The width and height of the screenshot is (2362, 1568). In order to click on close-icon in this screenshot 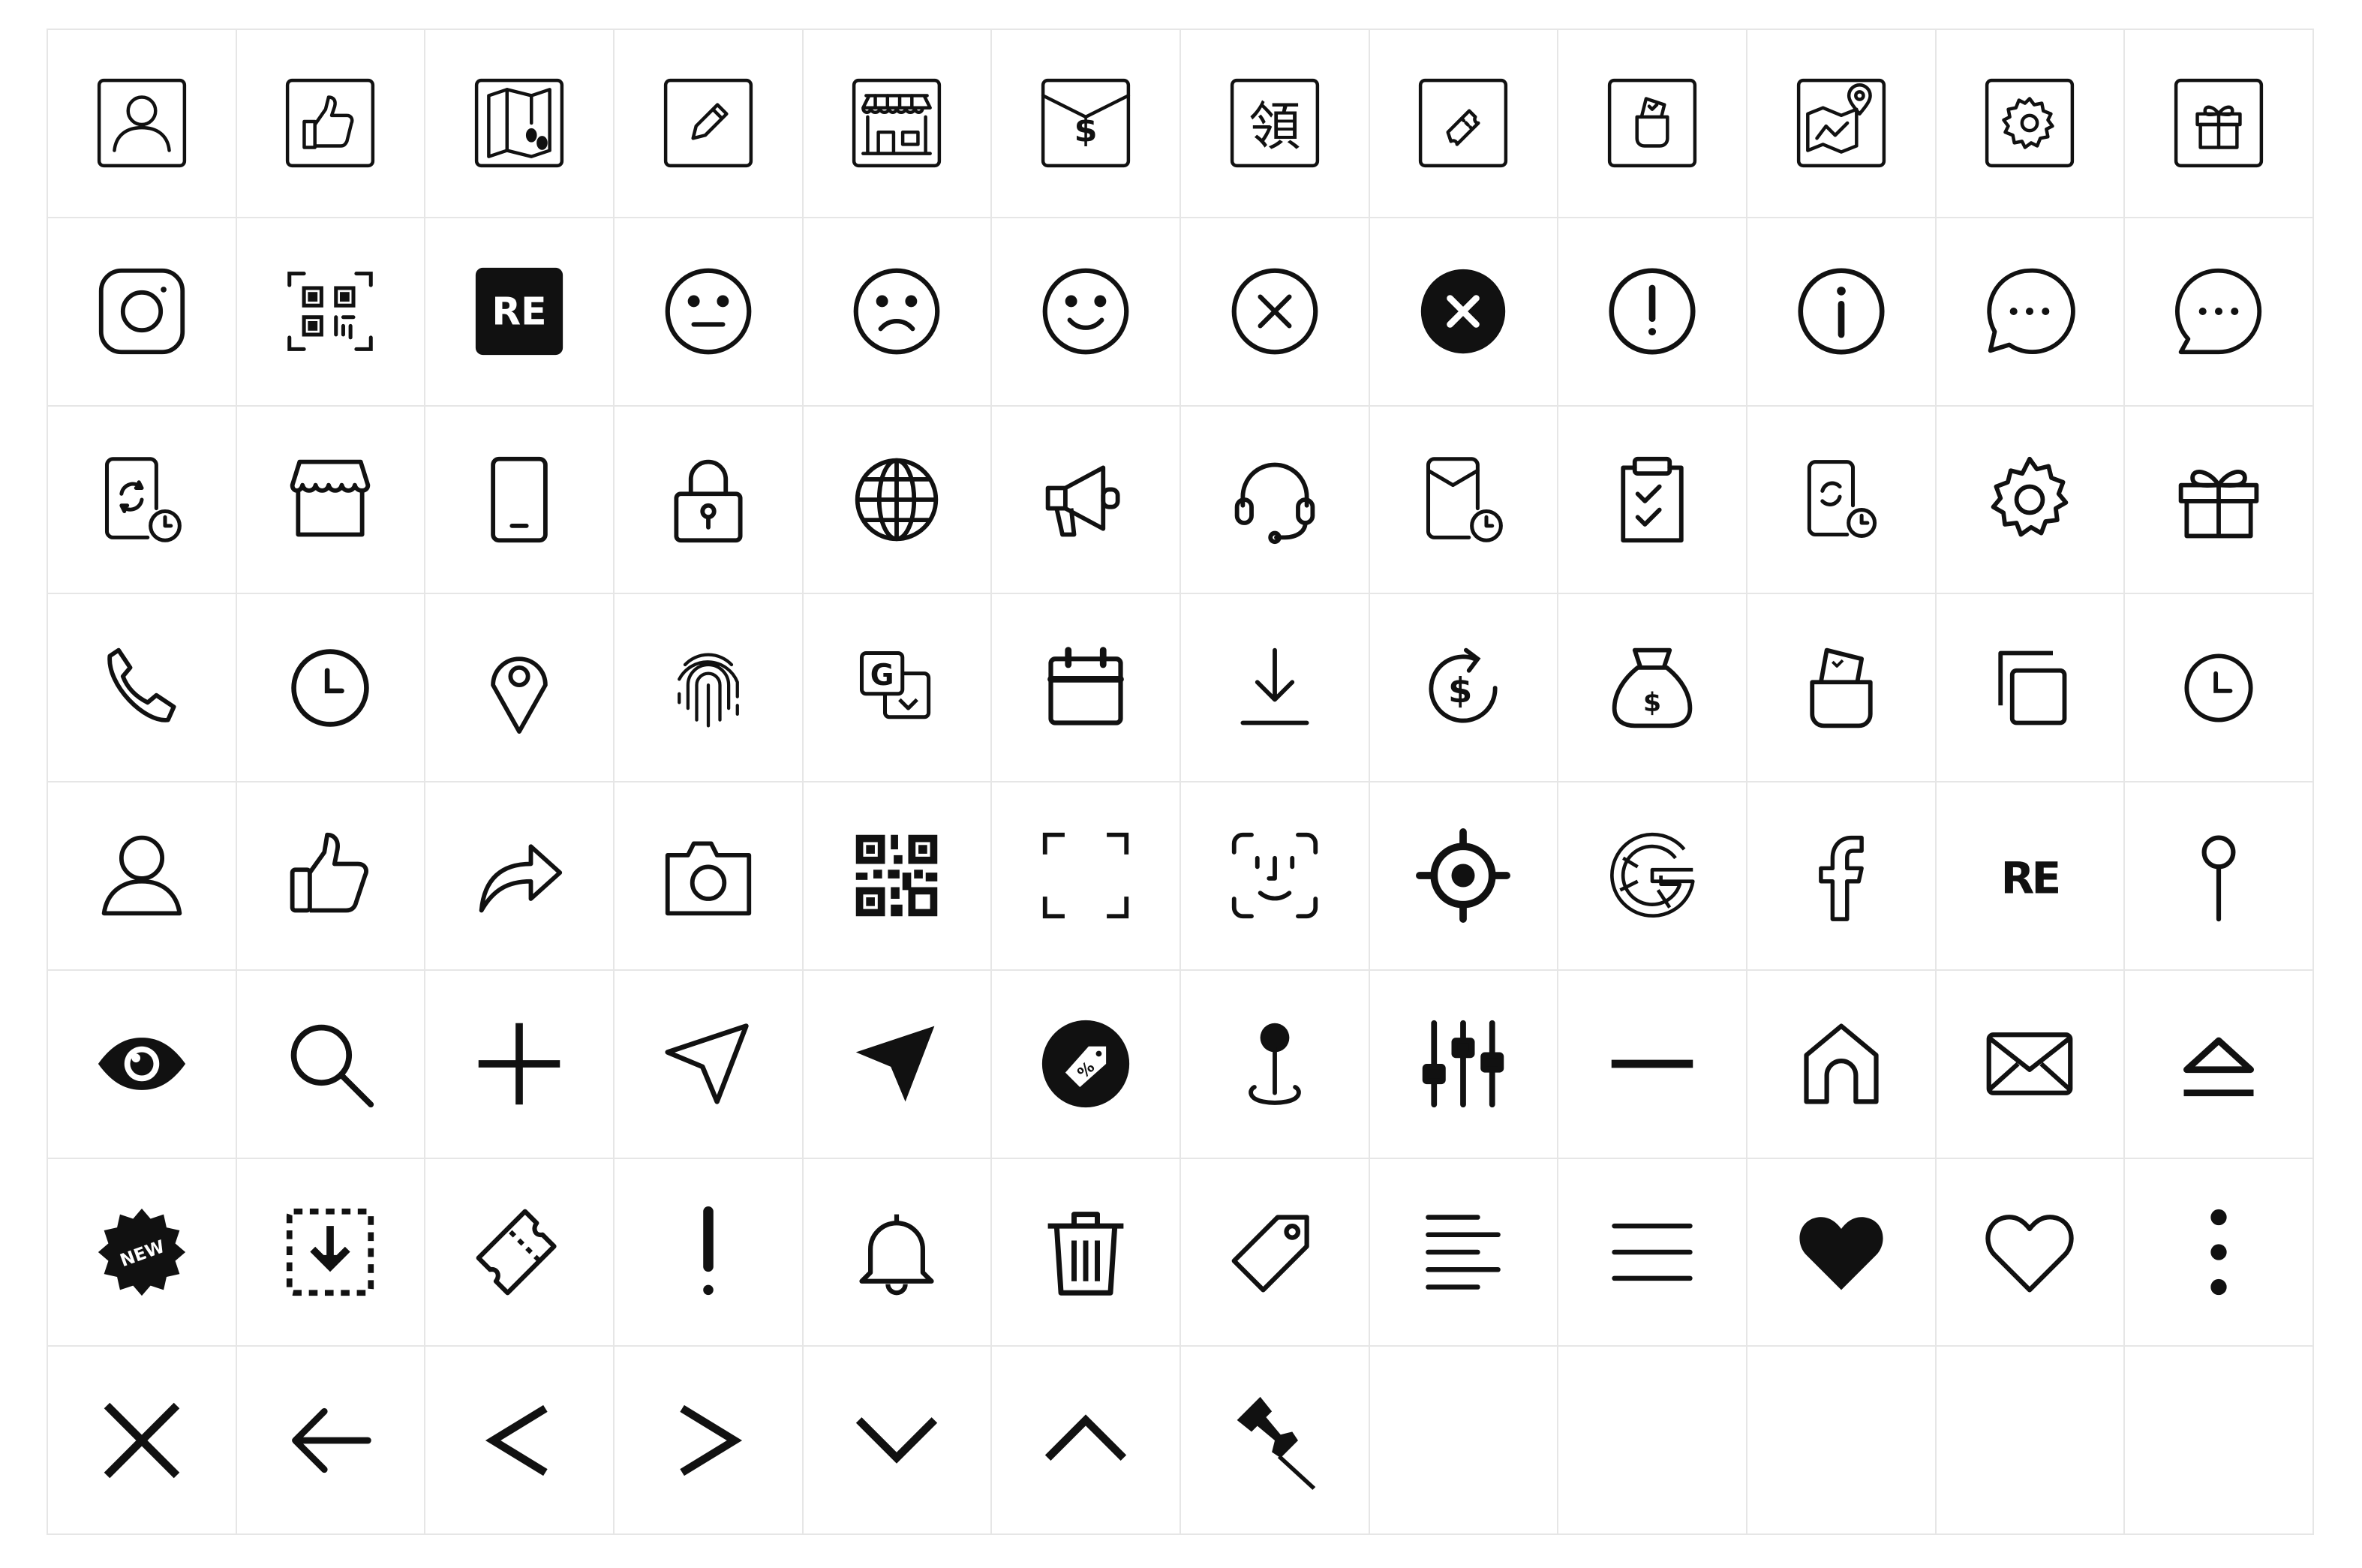, I will do `click(142, 1441)`.